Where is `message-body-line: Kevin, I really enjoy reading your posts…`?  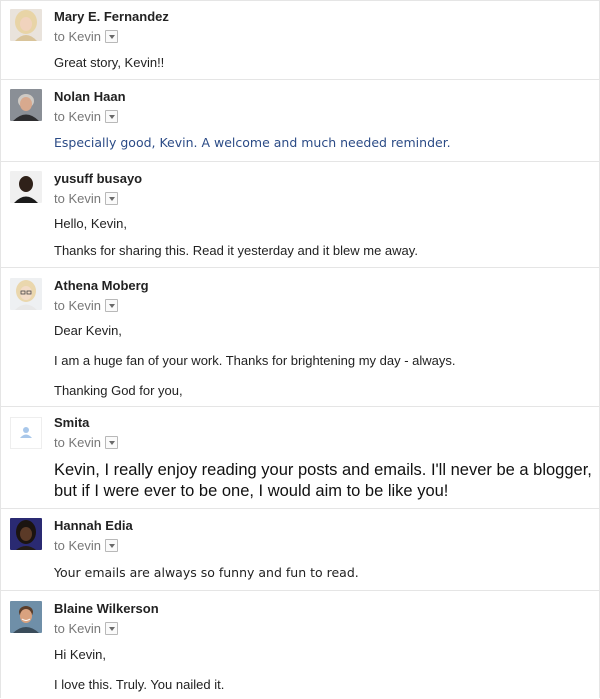 message-body-line: Kevin, I really enjoy reading your posts… is located at coordinates (323, 470).